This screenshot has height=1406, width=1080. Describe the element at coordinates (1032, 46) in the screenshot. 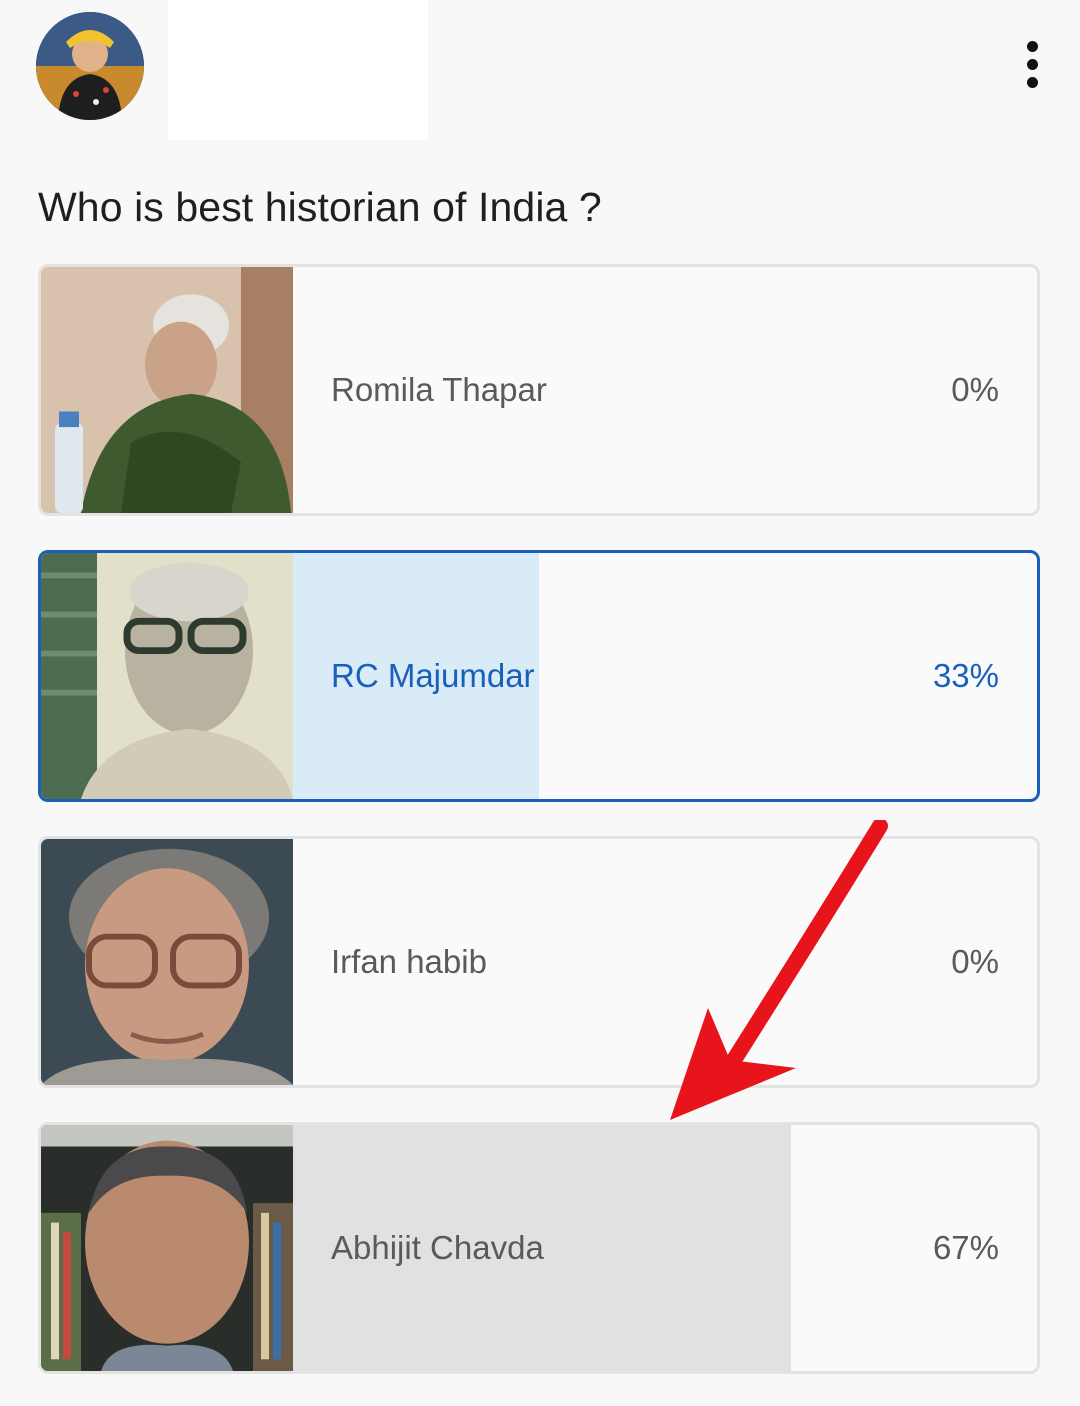

I see `more-vertical-icon` at that location.